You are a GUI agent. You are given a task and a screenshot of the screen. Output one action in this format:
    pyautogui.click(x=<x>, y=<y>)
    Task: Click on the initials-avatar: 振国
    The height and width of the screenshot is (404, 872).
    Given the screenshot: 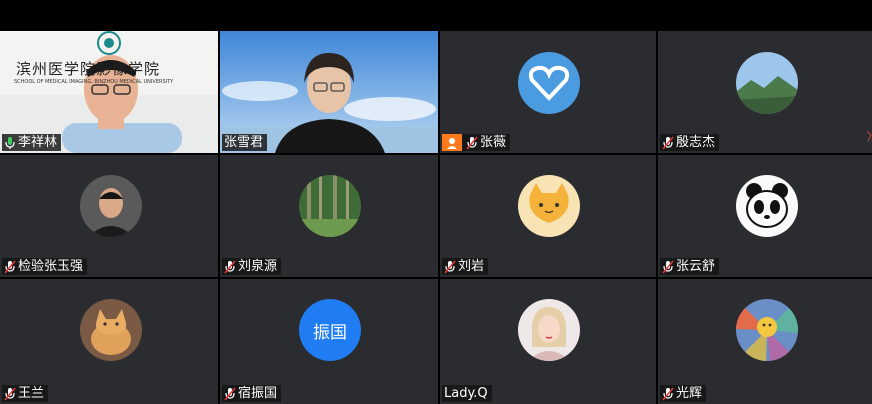 What is the action you would take?
    pyautogui.click(x=330, y=330)
    